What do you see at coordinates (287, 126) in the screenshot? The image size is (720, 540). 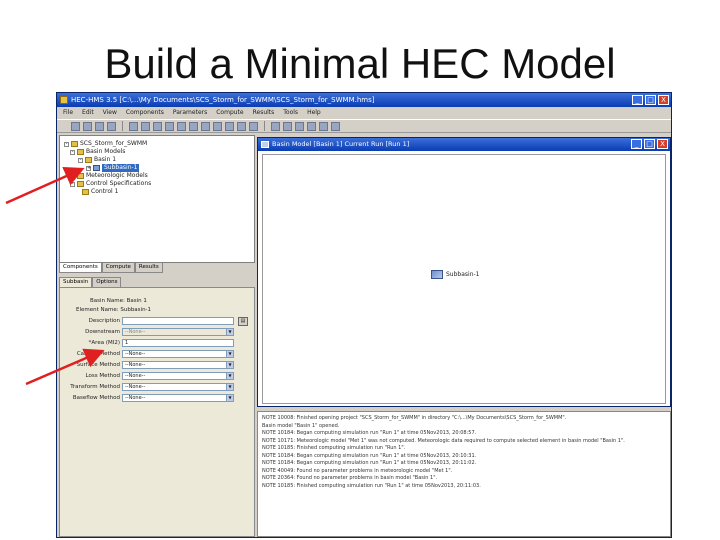 I see `compute-run-icon` at bounding box center [287, 126].